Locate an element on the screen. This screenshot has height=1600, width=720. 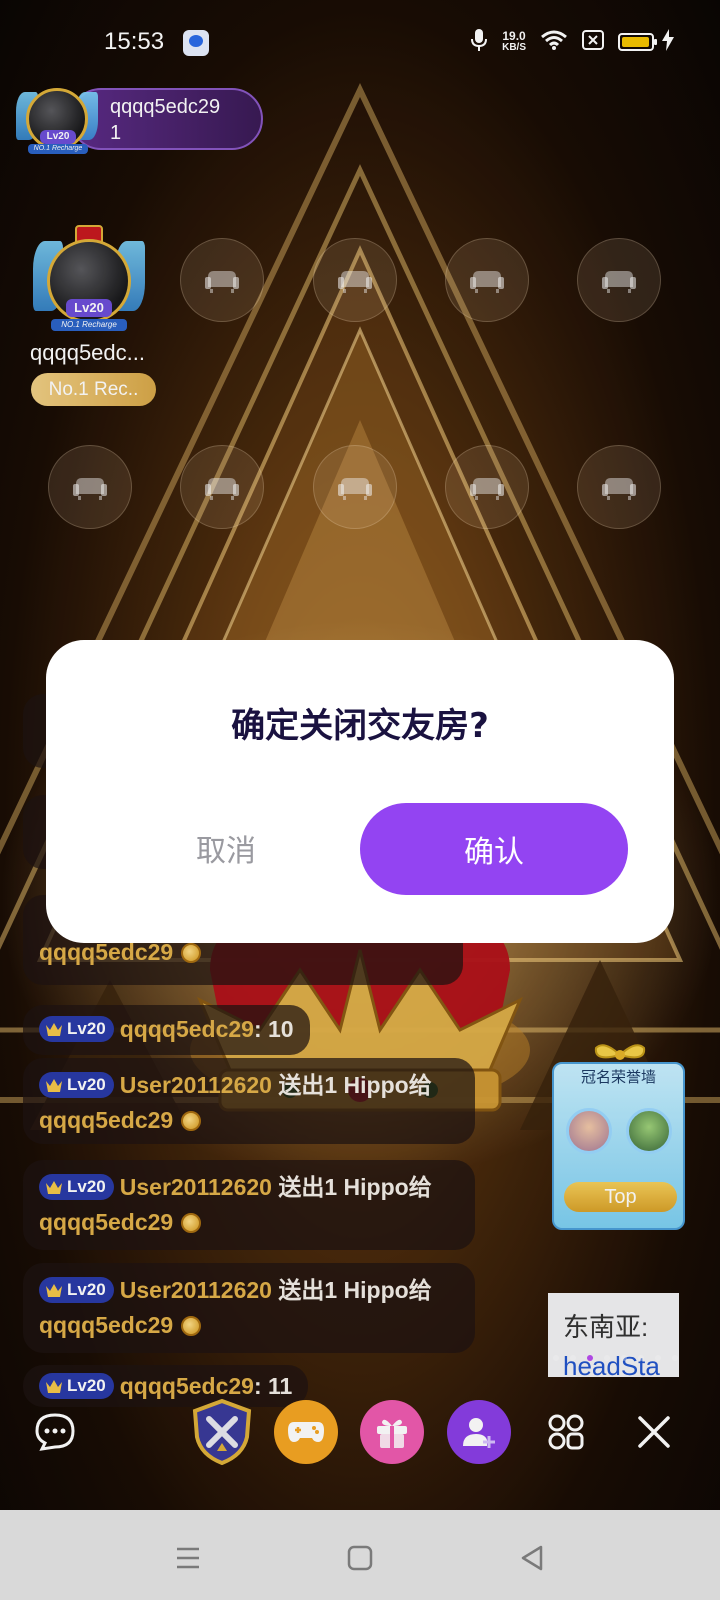
dialog-title: 确定关闭交友房? is located at coordinates (360, 726).